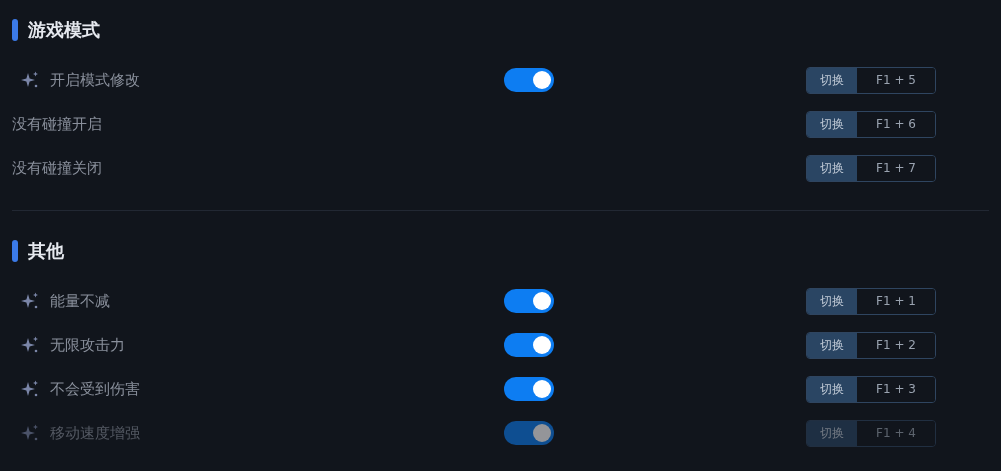 The width and height of the screenshot is (1001, 471). I want to click on option-label: 没有碰撞关闭, so click(57, 168).